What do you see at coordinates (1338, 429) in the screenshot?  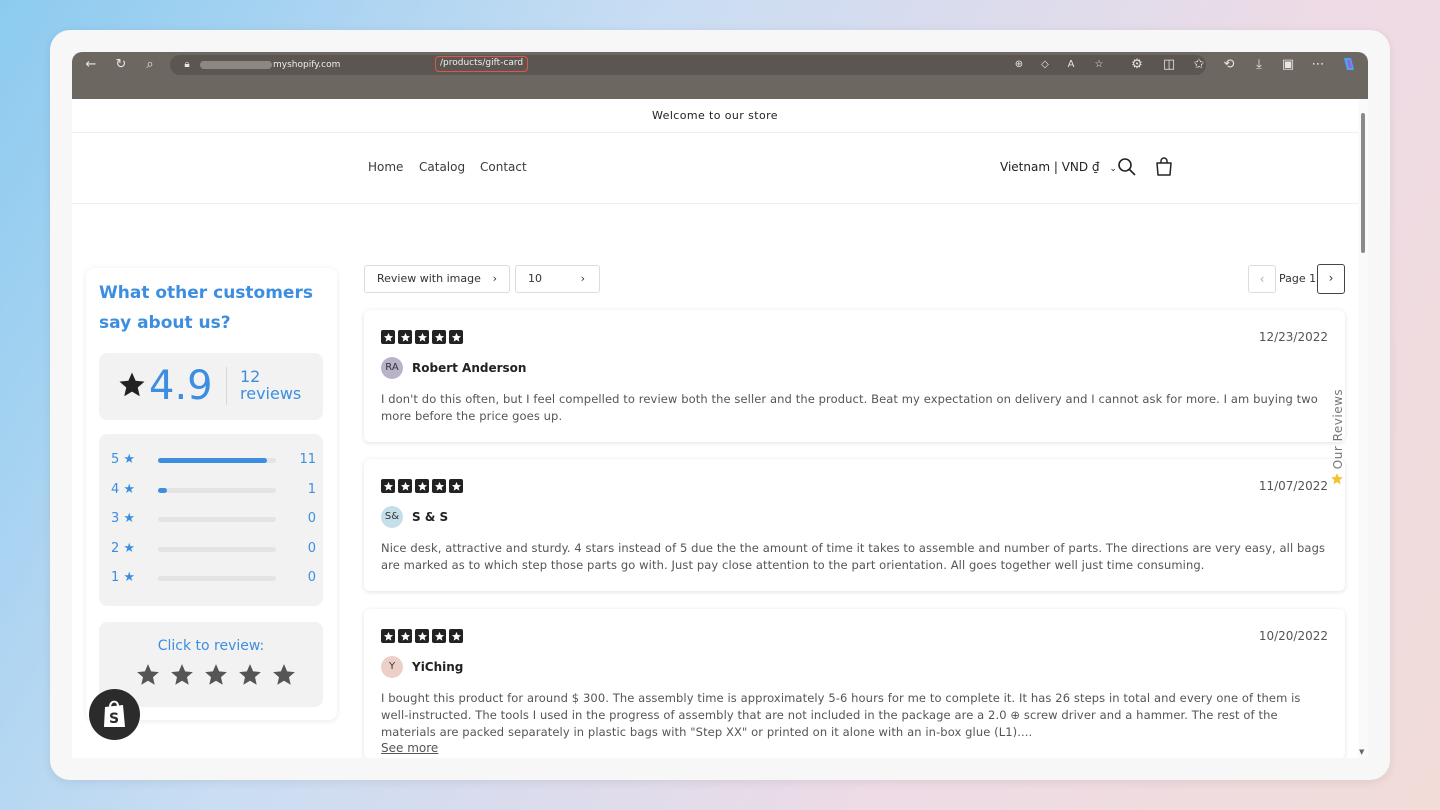 I see `side-tab-label: Our Reviews` at bounding box center [1338, 429].